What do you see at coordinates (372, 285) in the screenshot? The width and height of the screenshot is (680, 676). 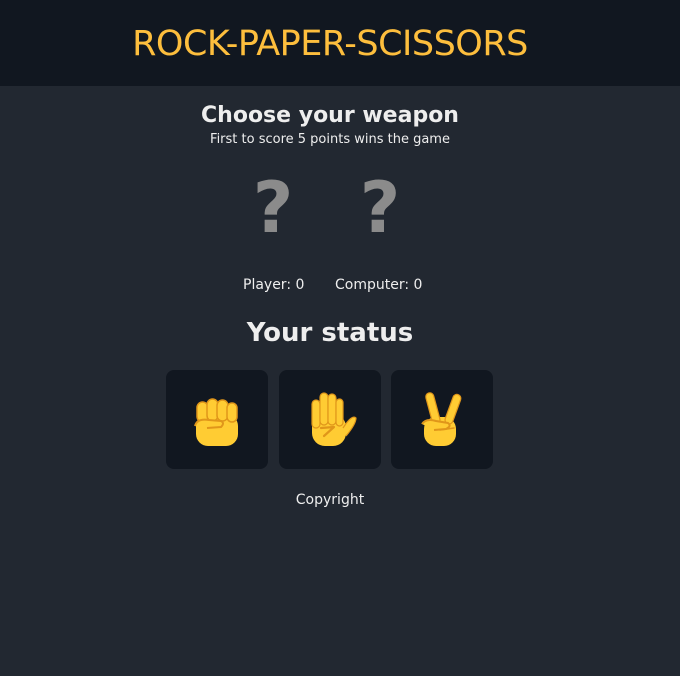 I see `computer-score-label: Computer:` at bounding box center [372, 285].